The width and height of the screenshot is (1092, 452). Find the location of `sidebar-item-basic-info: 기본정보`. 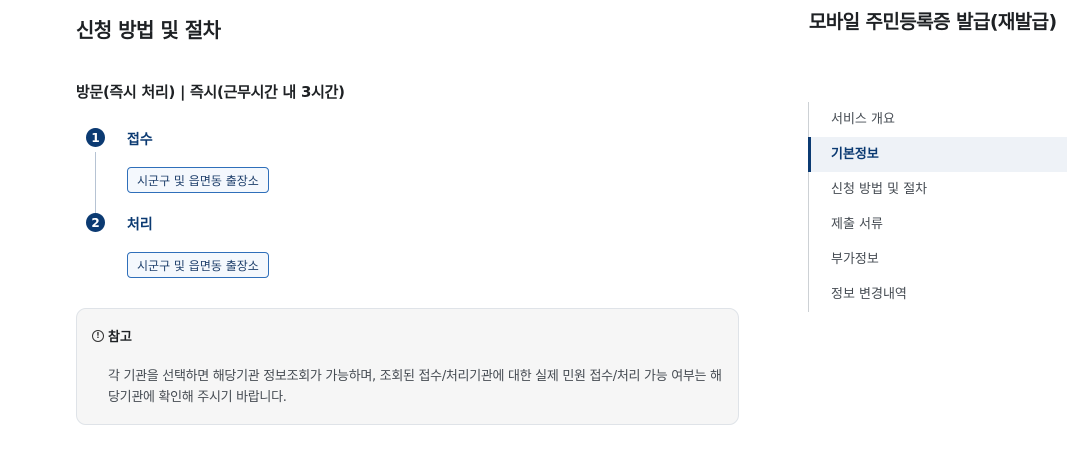

sidebar-item-basic-info: 기본정보 is located at coordinates (937, 154).